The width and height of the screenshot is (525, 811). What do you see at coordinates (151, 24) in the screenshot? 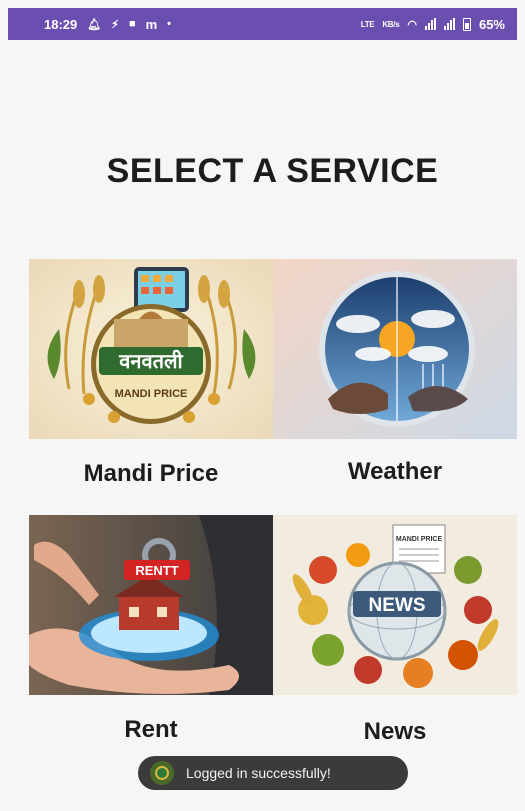
I see `notification-m-icon: m` at bounding box center [151, 24].